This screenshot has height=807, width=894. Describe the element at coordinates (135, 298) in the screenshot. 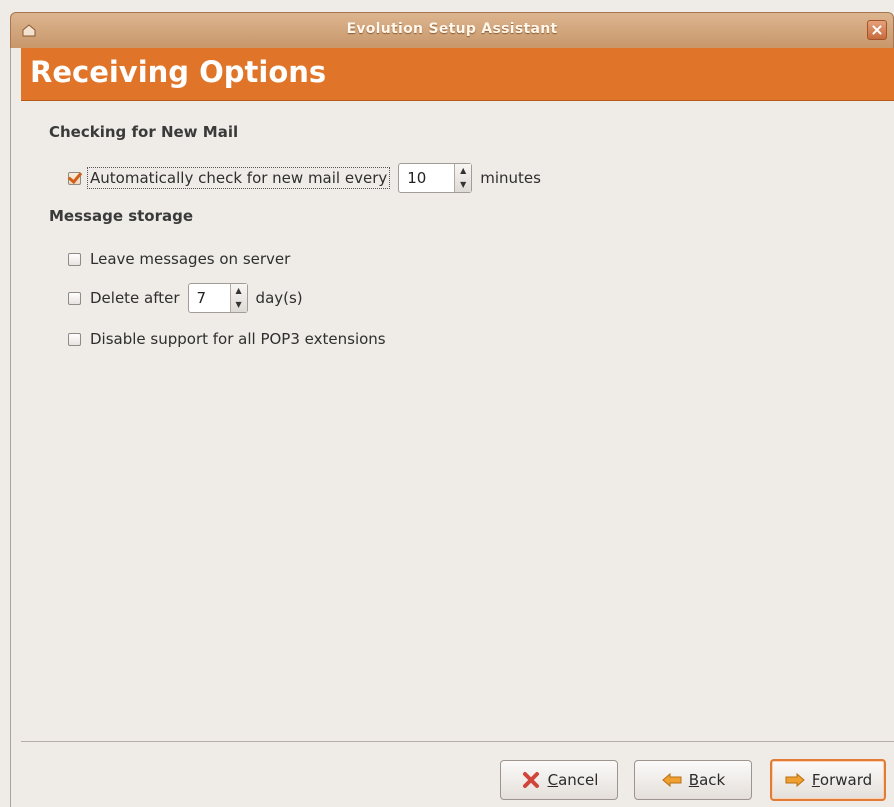

I see `delete-after-label: Delete after` at that location.